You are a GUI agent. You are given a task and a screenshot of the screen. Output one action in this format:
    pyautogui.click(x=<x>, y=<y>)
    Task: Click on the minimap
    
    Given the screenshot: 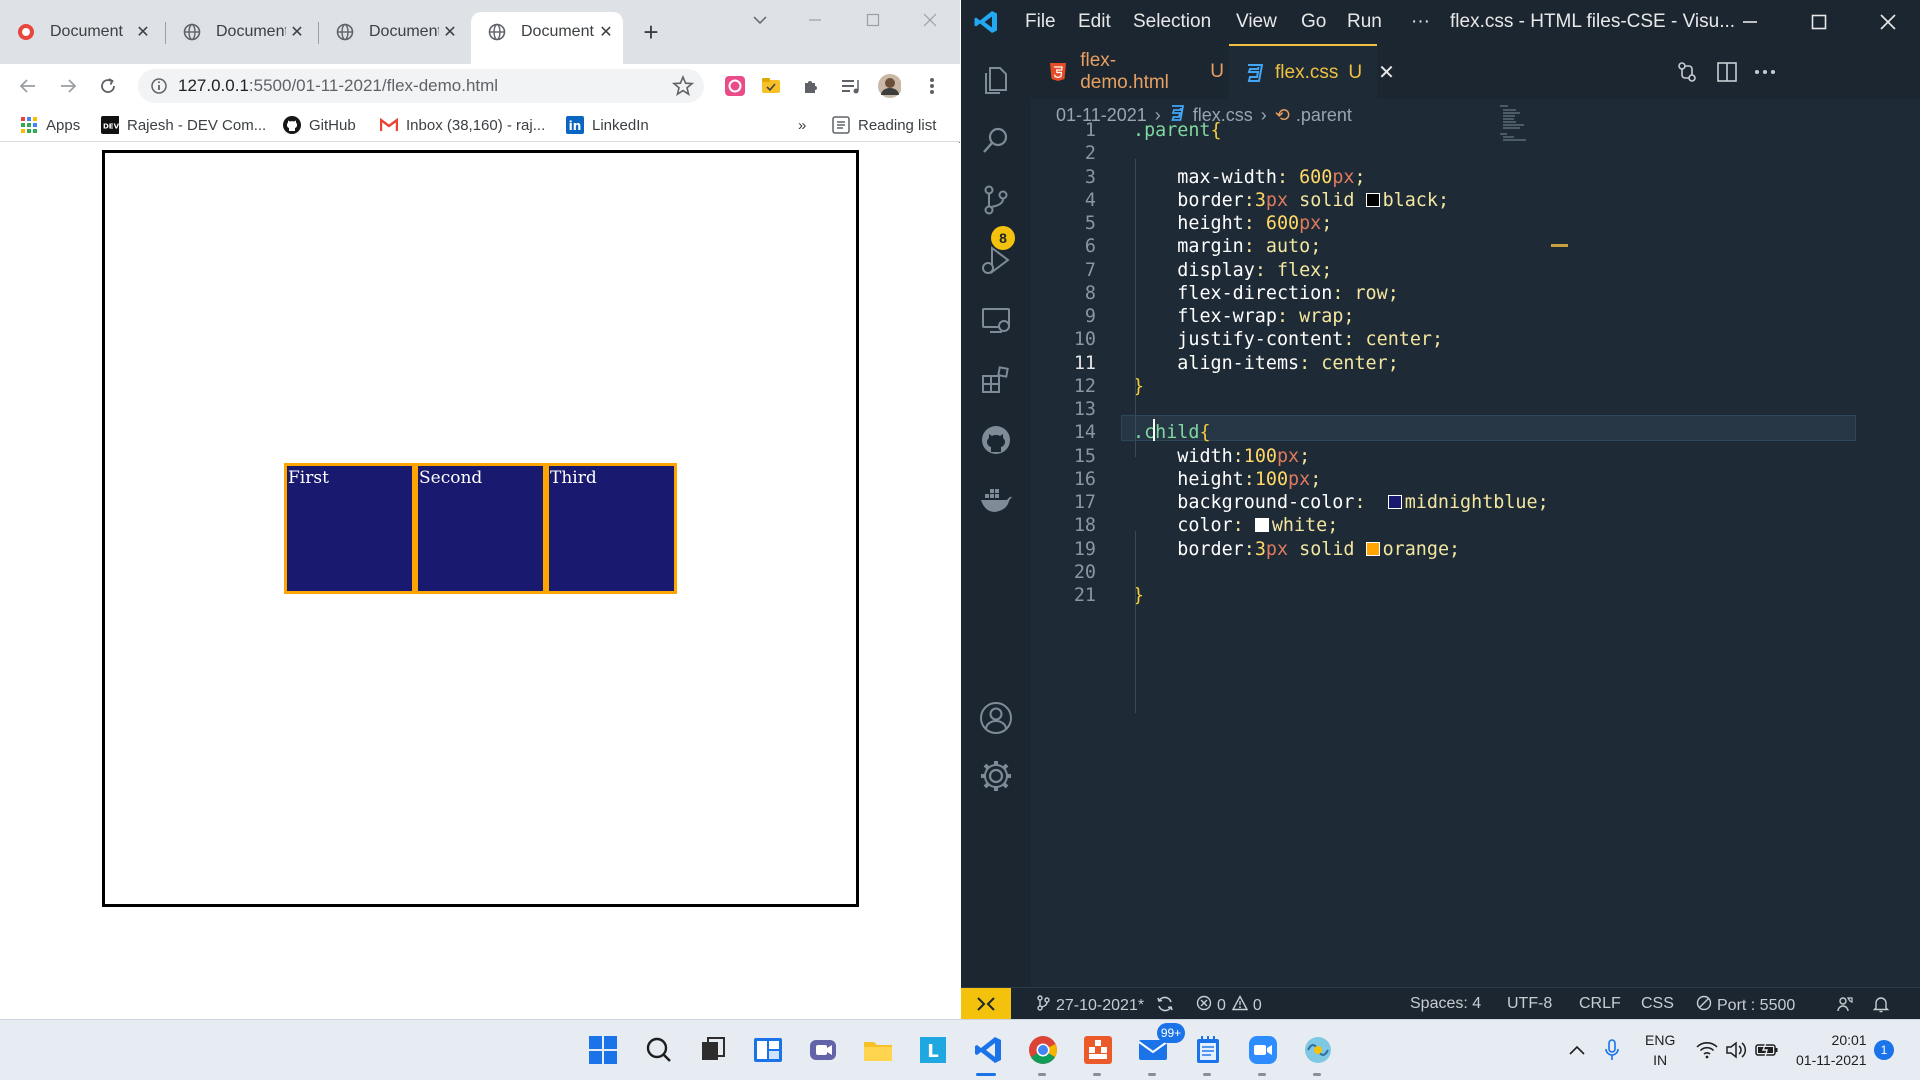 What is the action you would take?
    pyautogui.click(x=1515, y=124)
    